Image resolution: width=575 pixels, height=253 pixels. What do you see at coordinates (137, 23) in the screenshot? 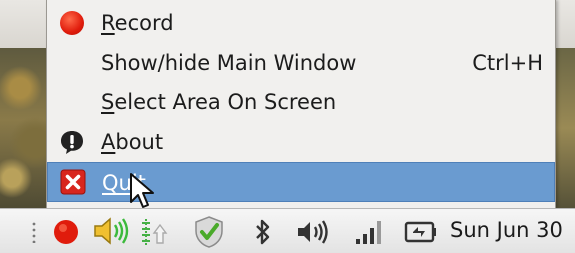
I see `menu-item-label: Record` at bounding box center [137, 23].